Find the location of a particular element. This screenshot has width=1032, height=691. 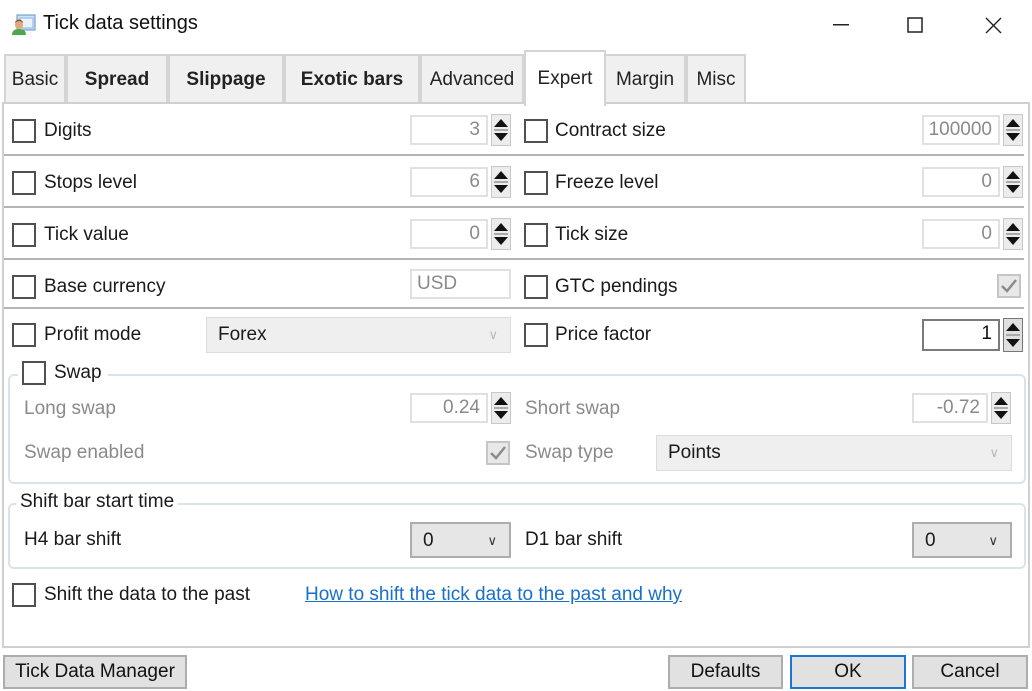

contract-size-input: 100000 is located at coordinates (961, 130).